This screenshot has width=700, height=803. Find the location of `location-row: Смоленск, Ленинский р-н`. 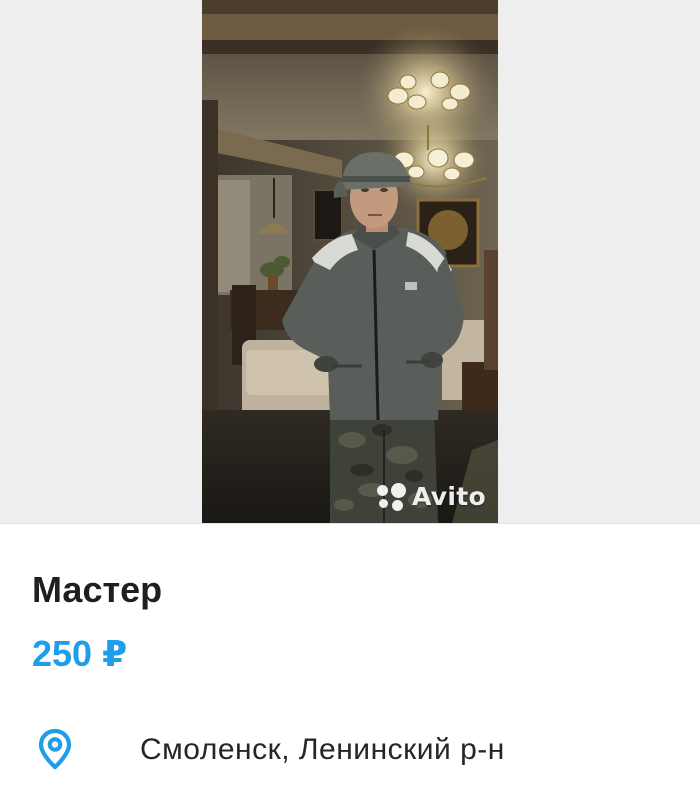

location-row: Смоленск, Ленинский р-н is located at coordinates (358, 749).